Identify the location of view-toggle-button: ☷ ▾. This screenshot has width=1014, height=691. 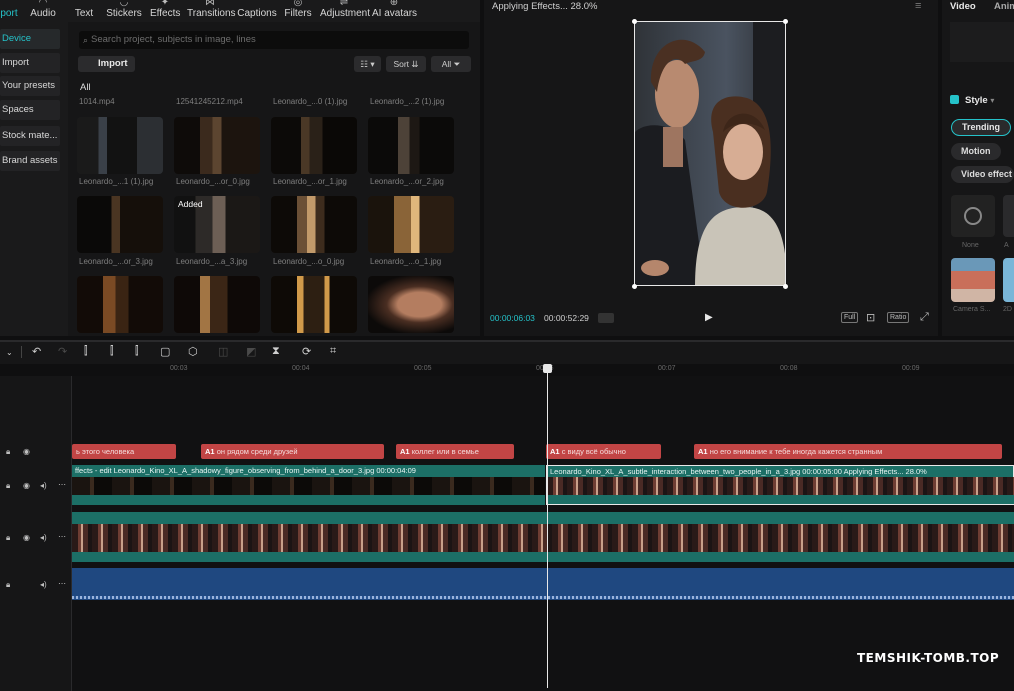
(367, 64).